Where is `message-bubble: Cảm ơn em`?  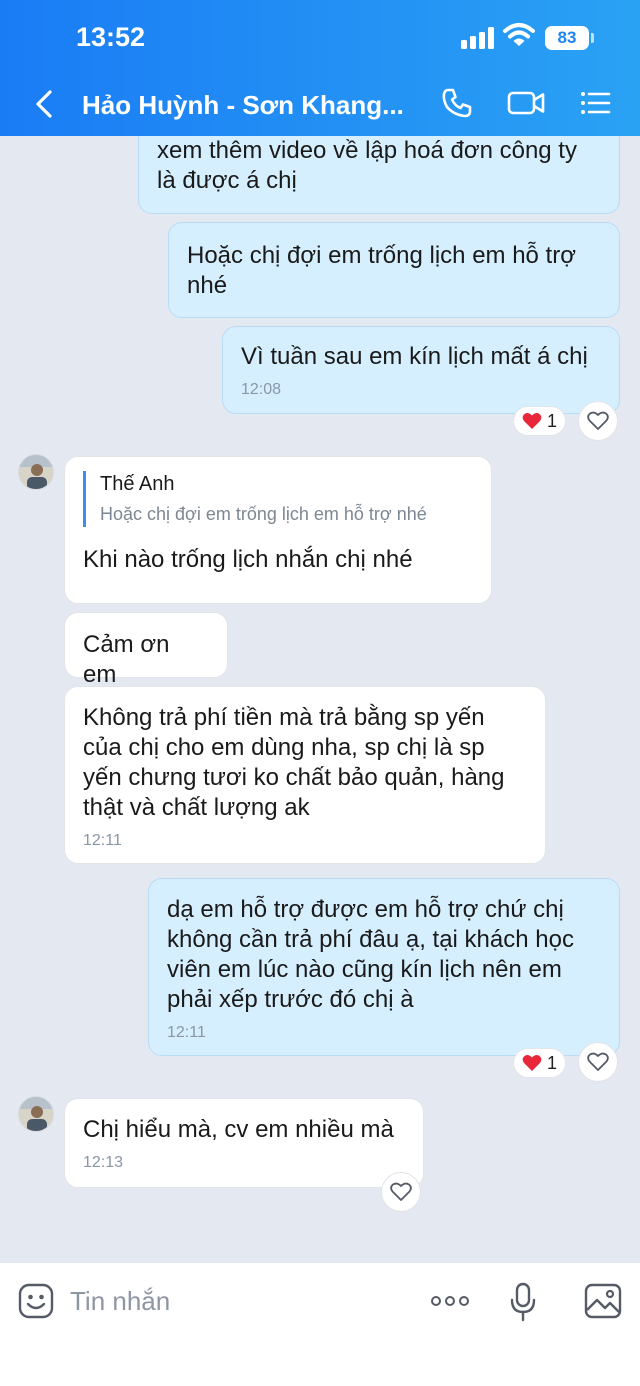 message-bubble: Cảm ơn em is located at coordinates (146, 650).